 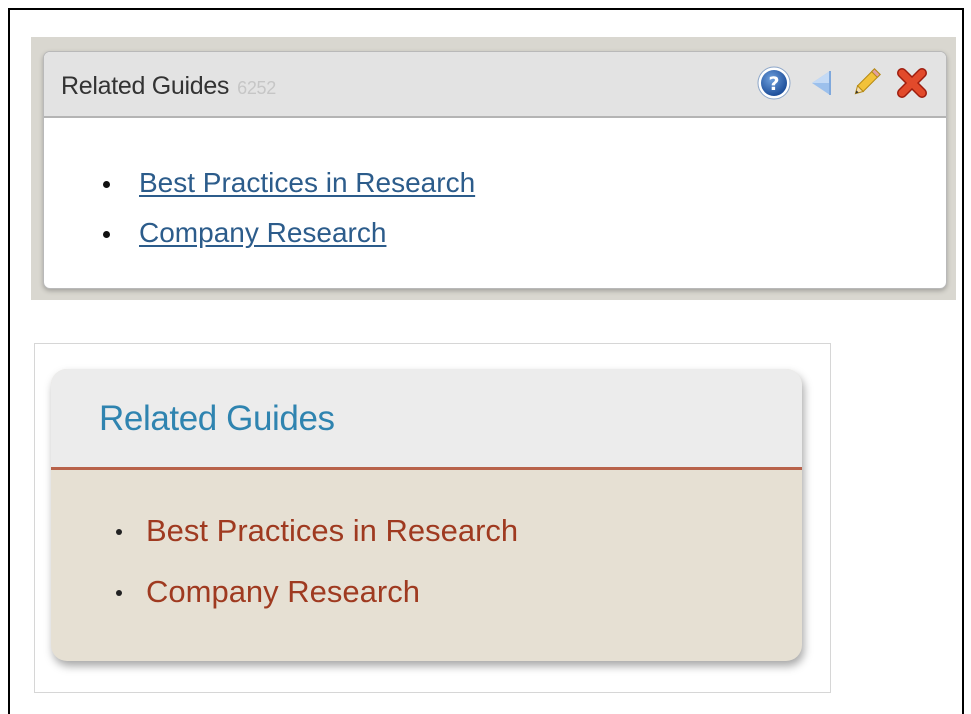 I want to click on edit-widget-toolbar: ?, so click(x=843, y=83).